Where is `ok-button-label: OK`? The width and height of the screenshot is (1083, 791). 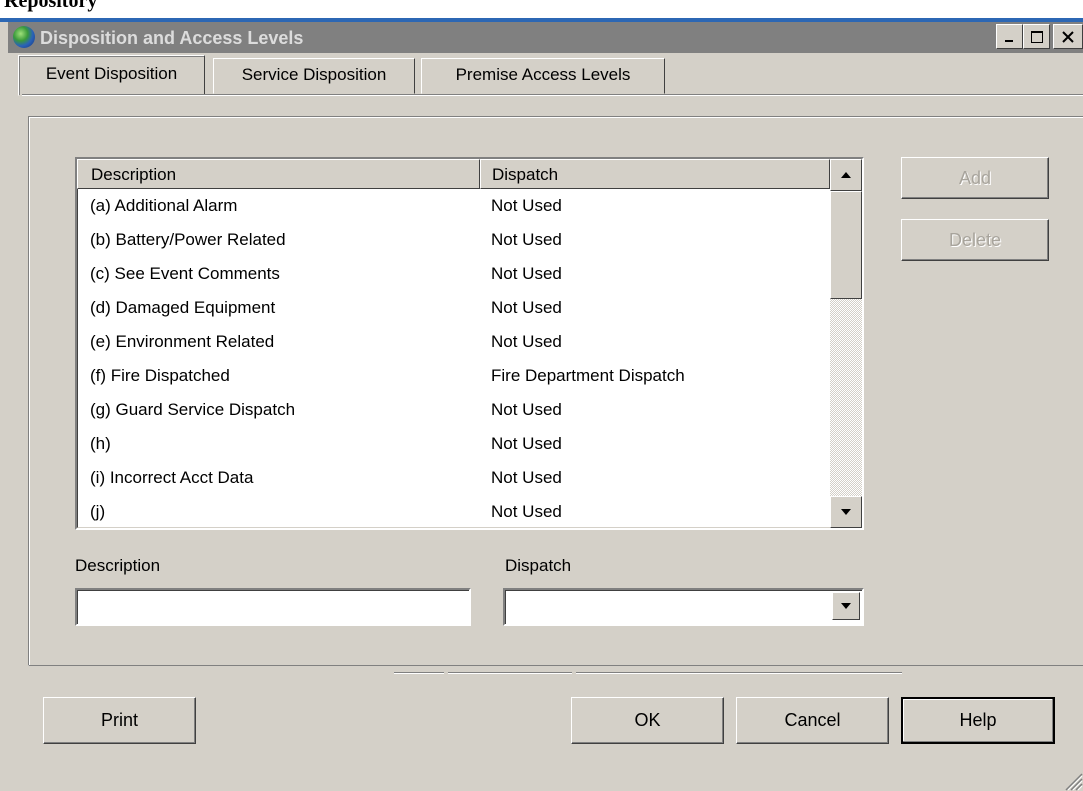
ok-button-label: OK is located at coordinates (647, 720).